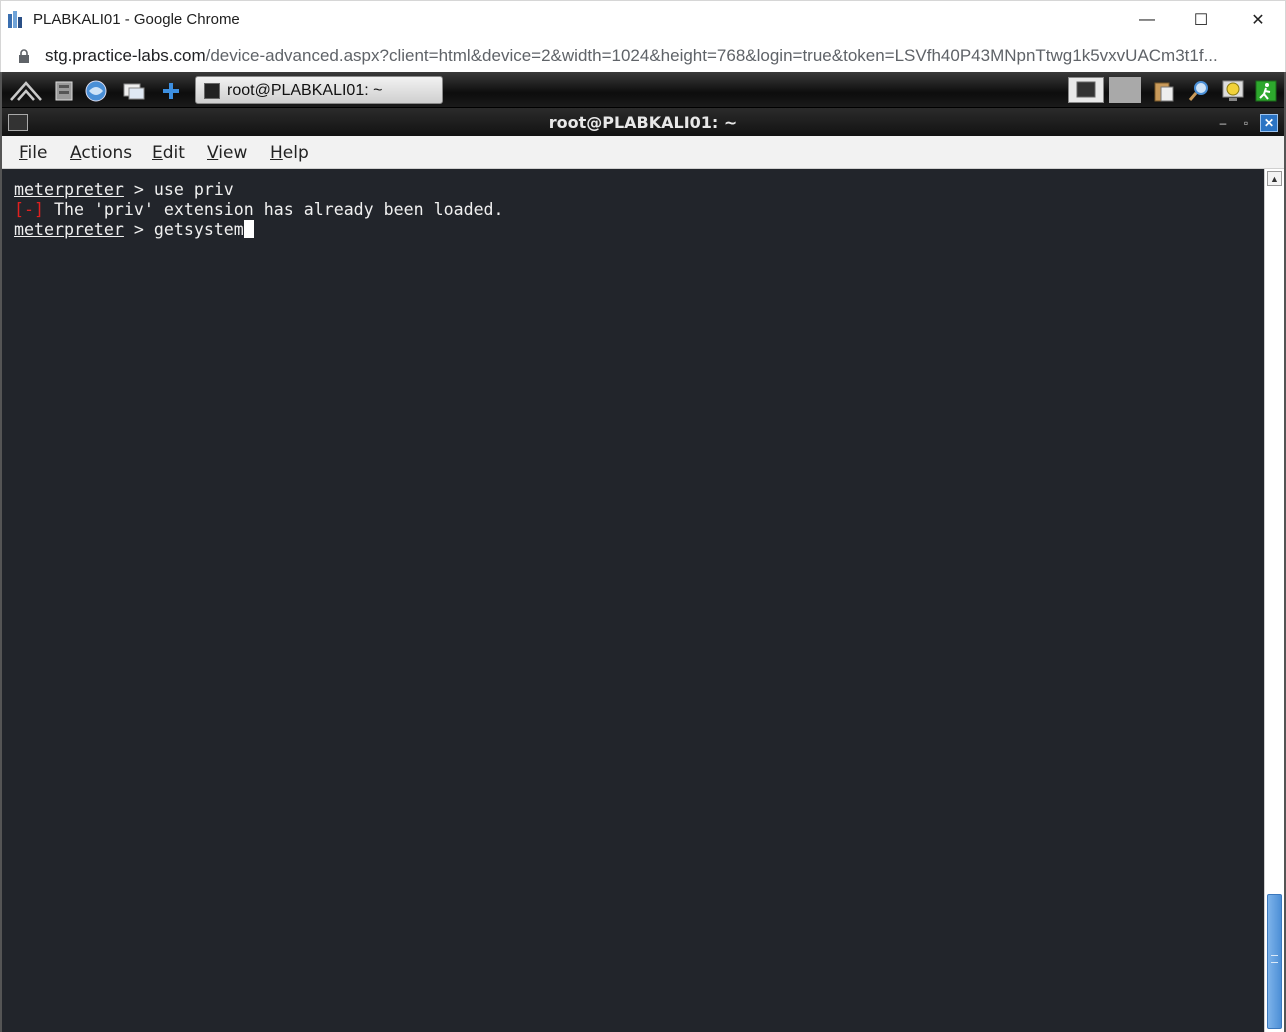 The width and height of the screenshot is (1286, 1032). I want to click on file-manager-icon, so click(64, 91).